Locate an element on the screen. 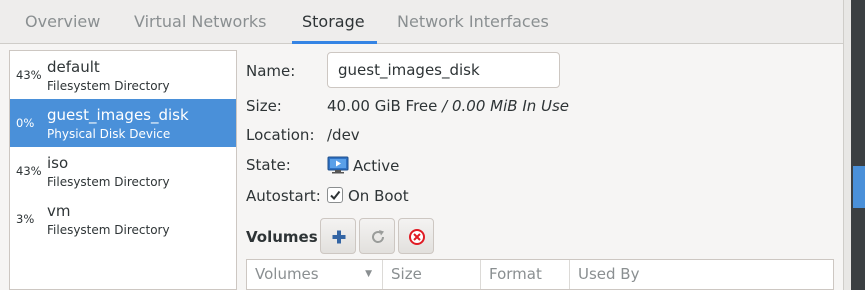 The image size is (865, 290). monitor-play-icon is located at coordinates (338, 165).